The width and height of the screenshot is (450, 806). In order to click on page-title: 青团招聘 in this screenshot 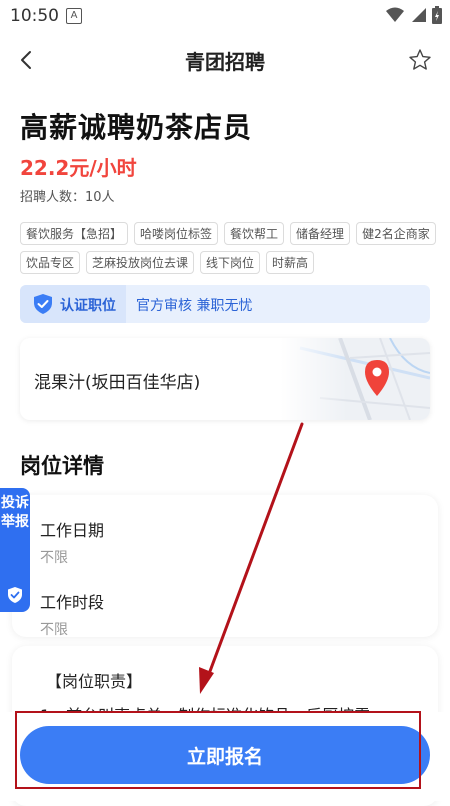, I will do `click(225, 62)`.